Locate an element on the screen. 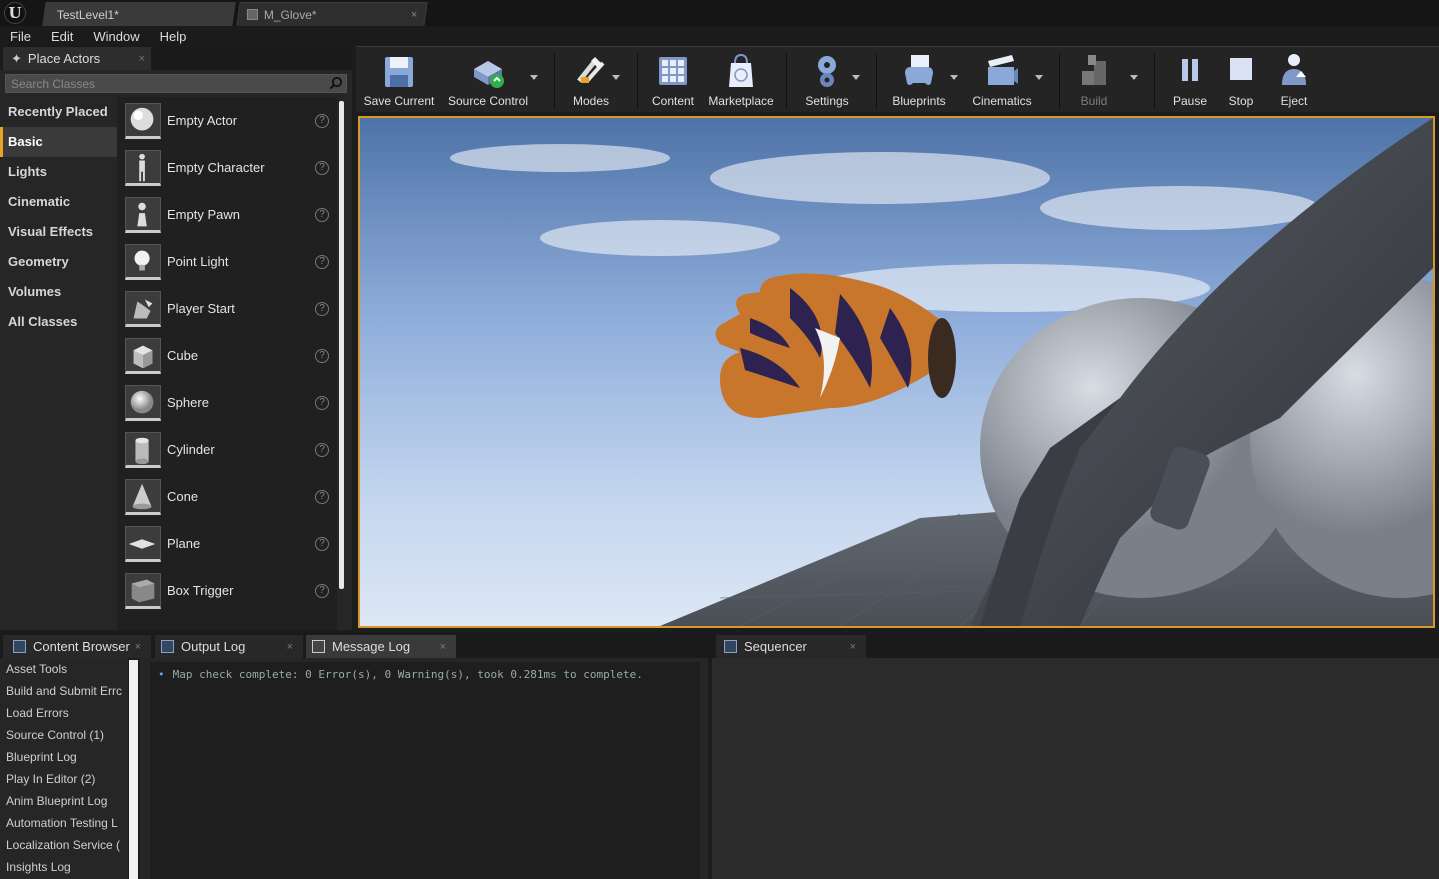 Image resolution: width=1439 pixels, height=879 pixels. source-control-button: Source Control is located at coordinates (488, 80).